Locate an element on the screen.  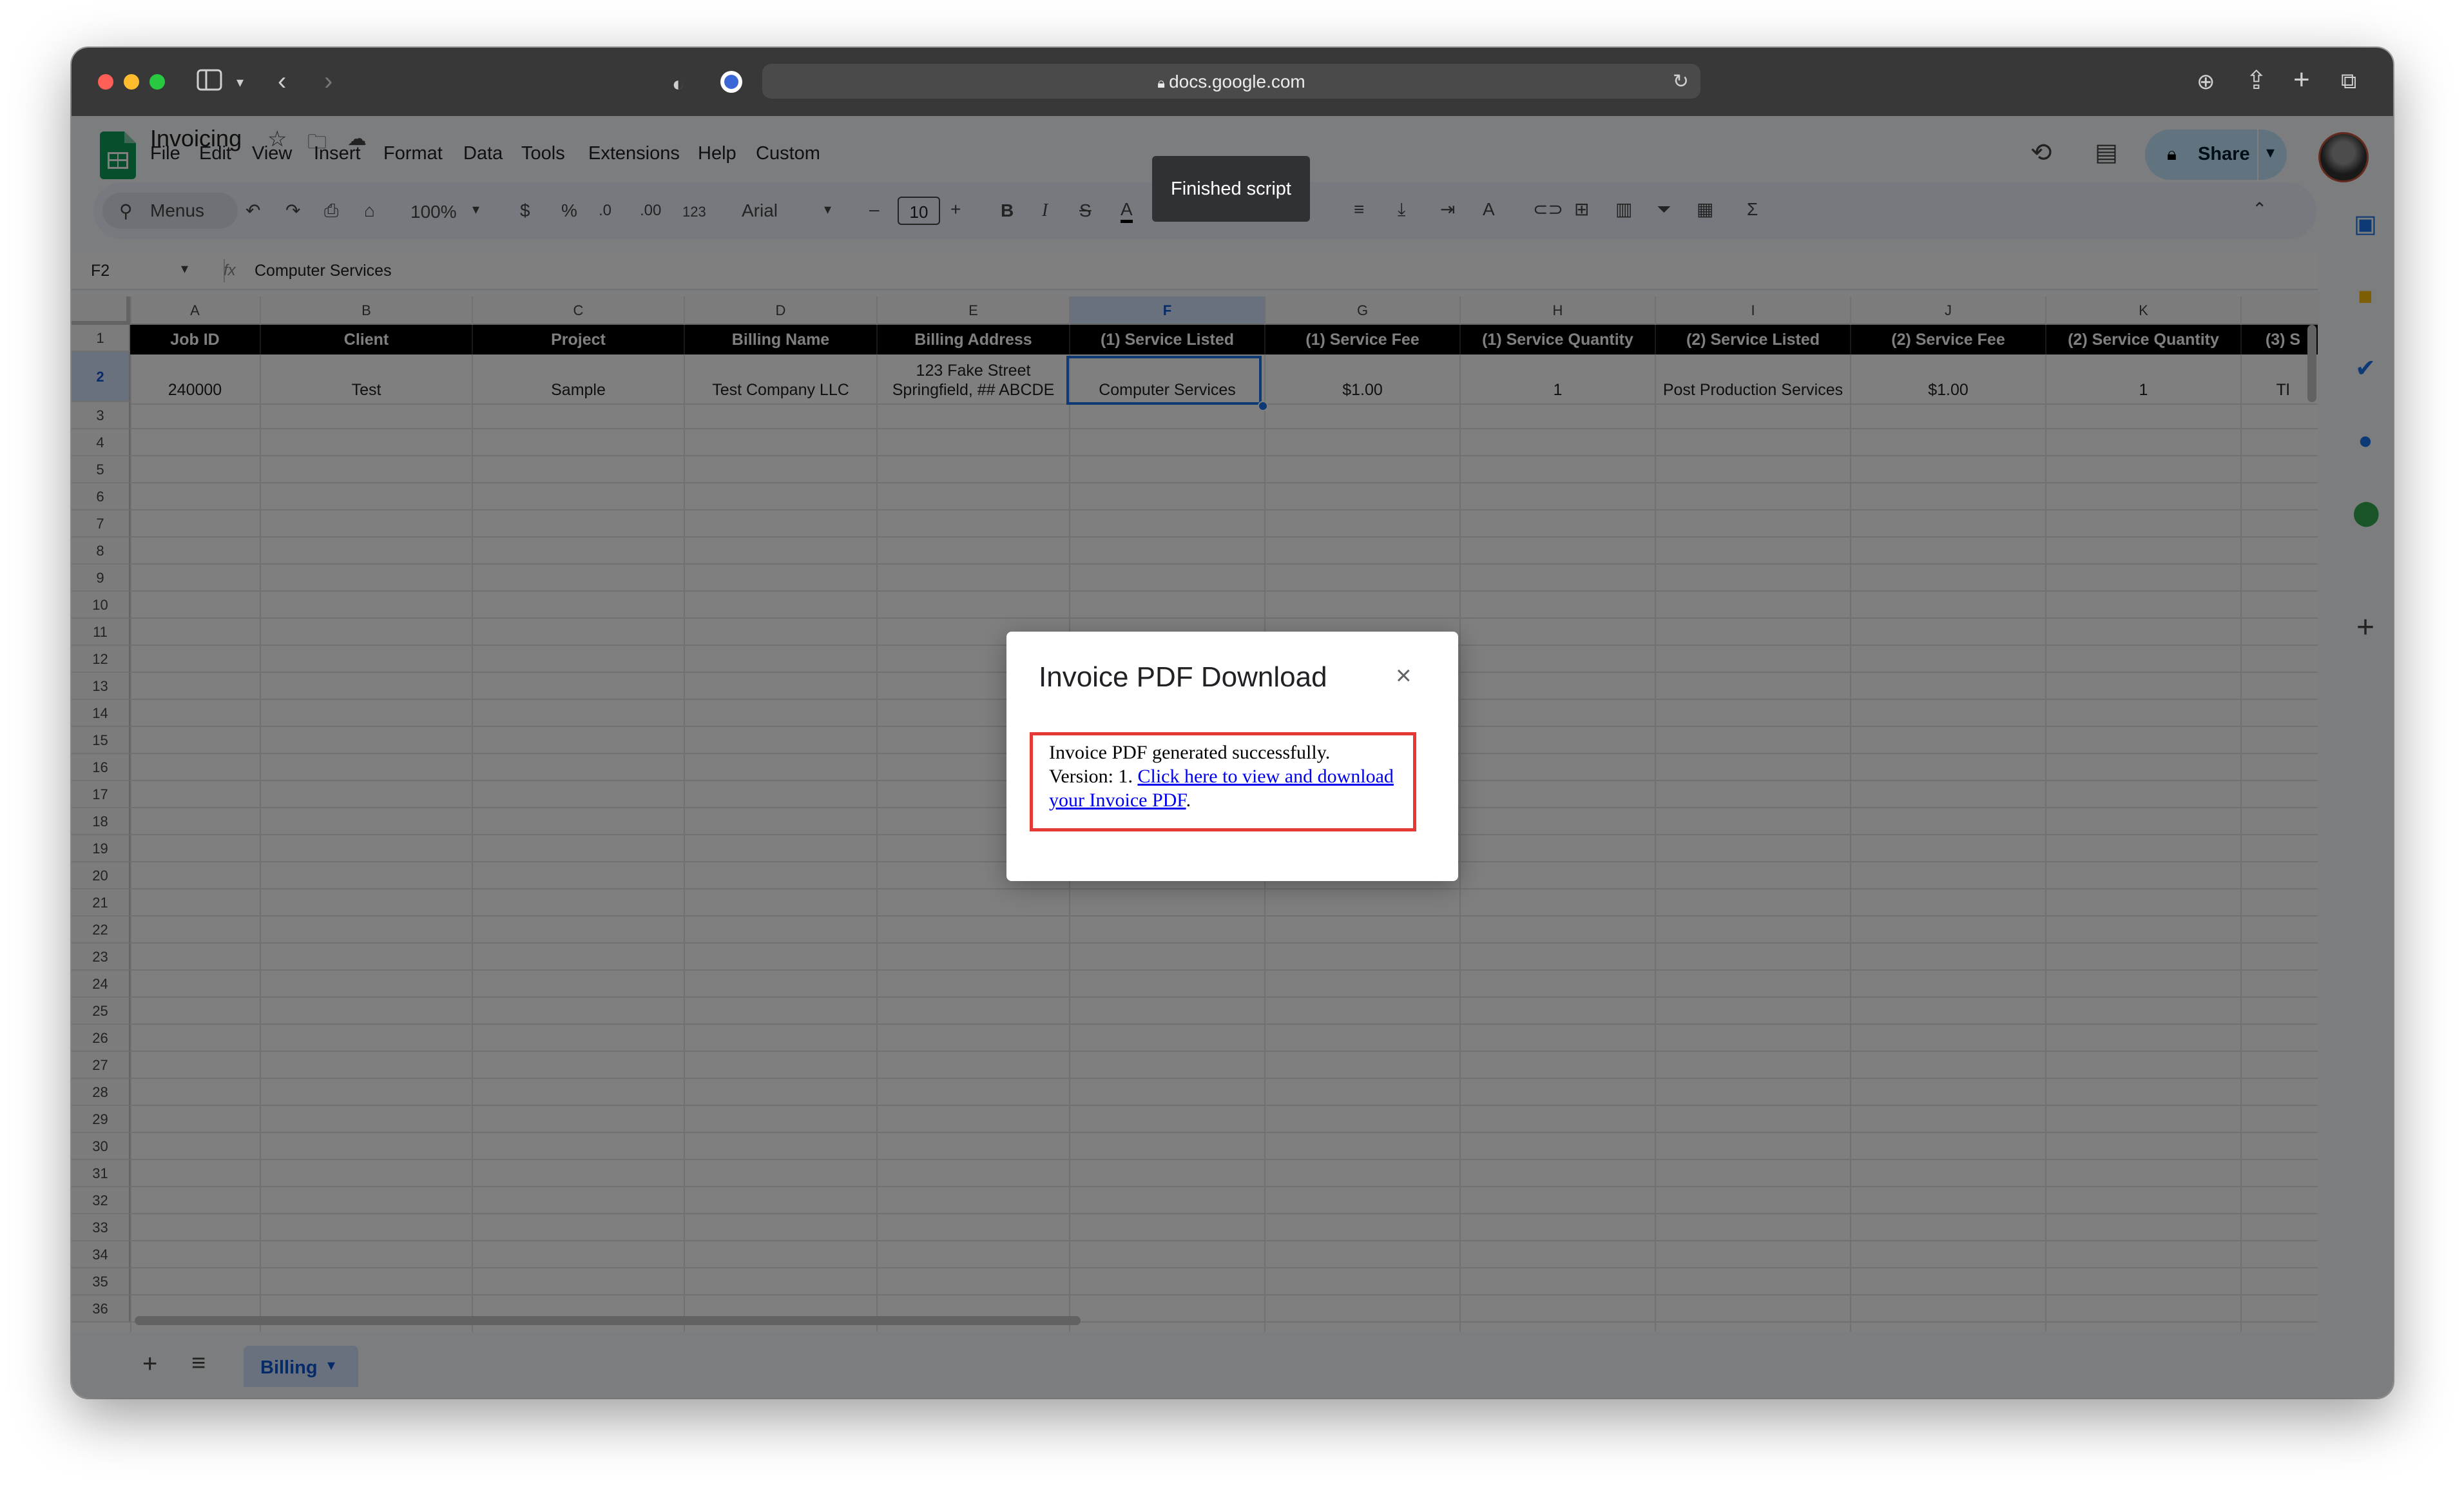
reload-icon: ↻ is located at coordinates (1681, 81).